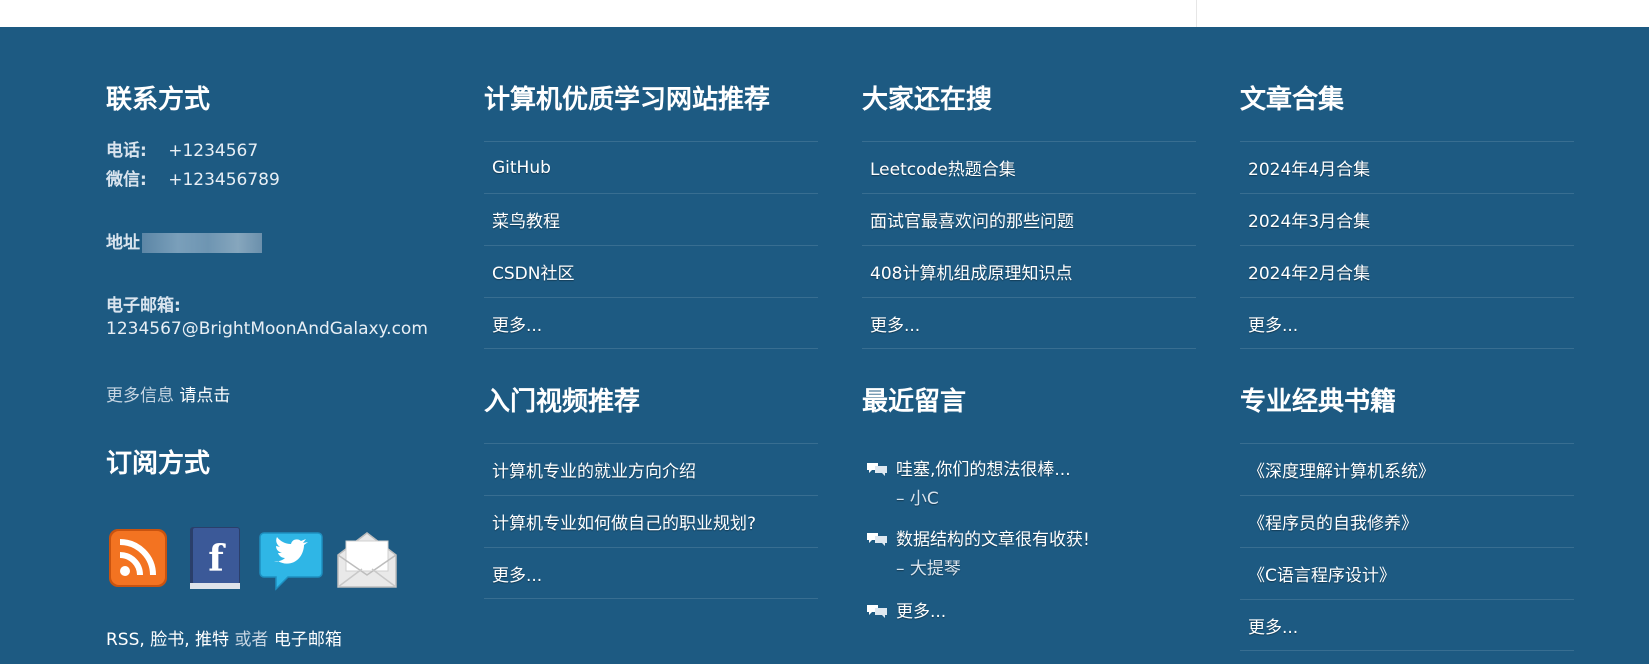 The width and height of the screenshot is (1649, 664). I want to click on phone-line: 电话: +1234567, so click(182, 148).